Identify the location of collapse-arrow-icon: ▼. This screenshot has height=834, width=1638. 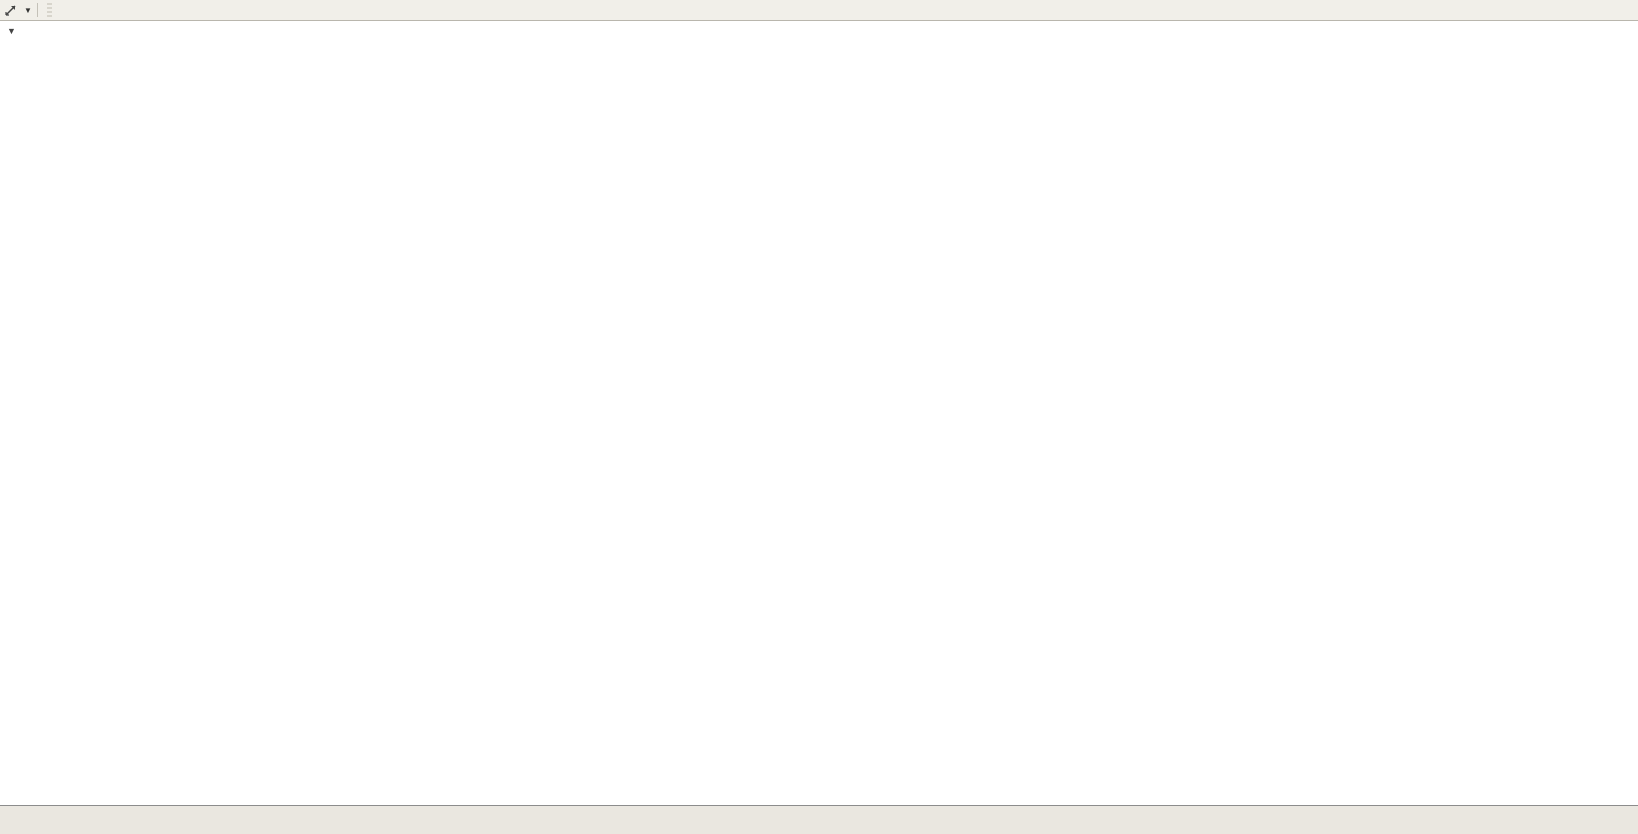
(11, 31).